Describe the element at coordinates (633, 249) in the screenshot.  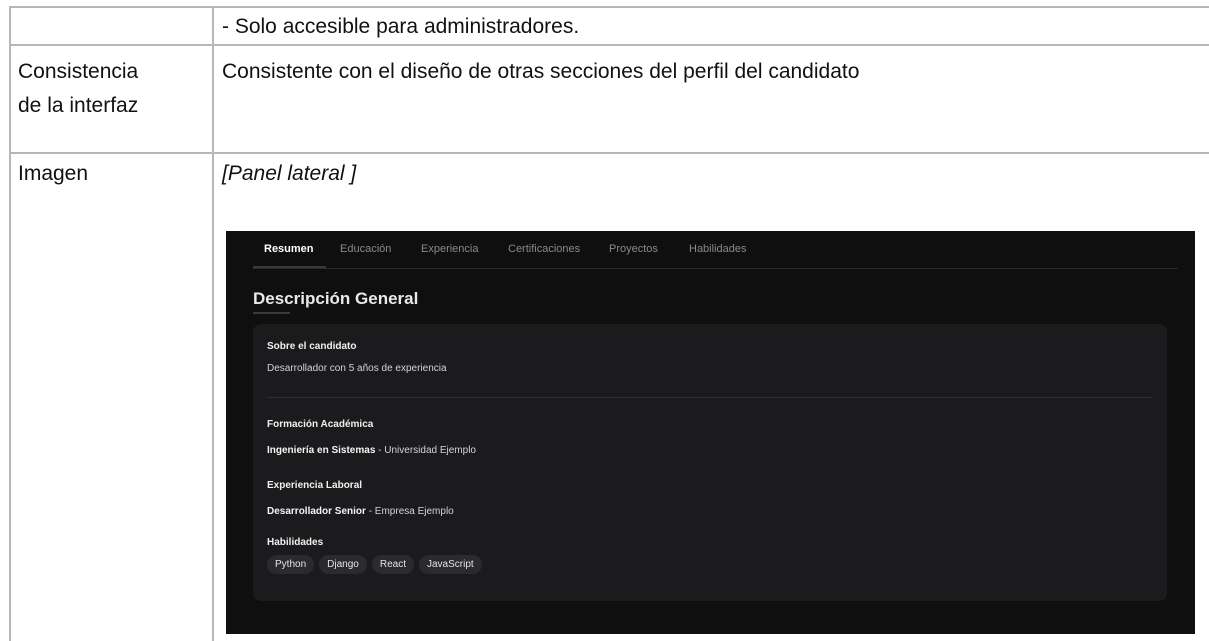
I see `tab-proyectos: Proyectos` at that location.